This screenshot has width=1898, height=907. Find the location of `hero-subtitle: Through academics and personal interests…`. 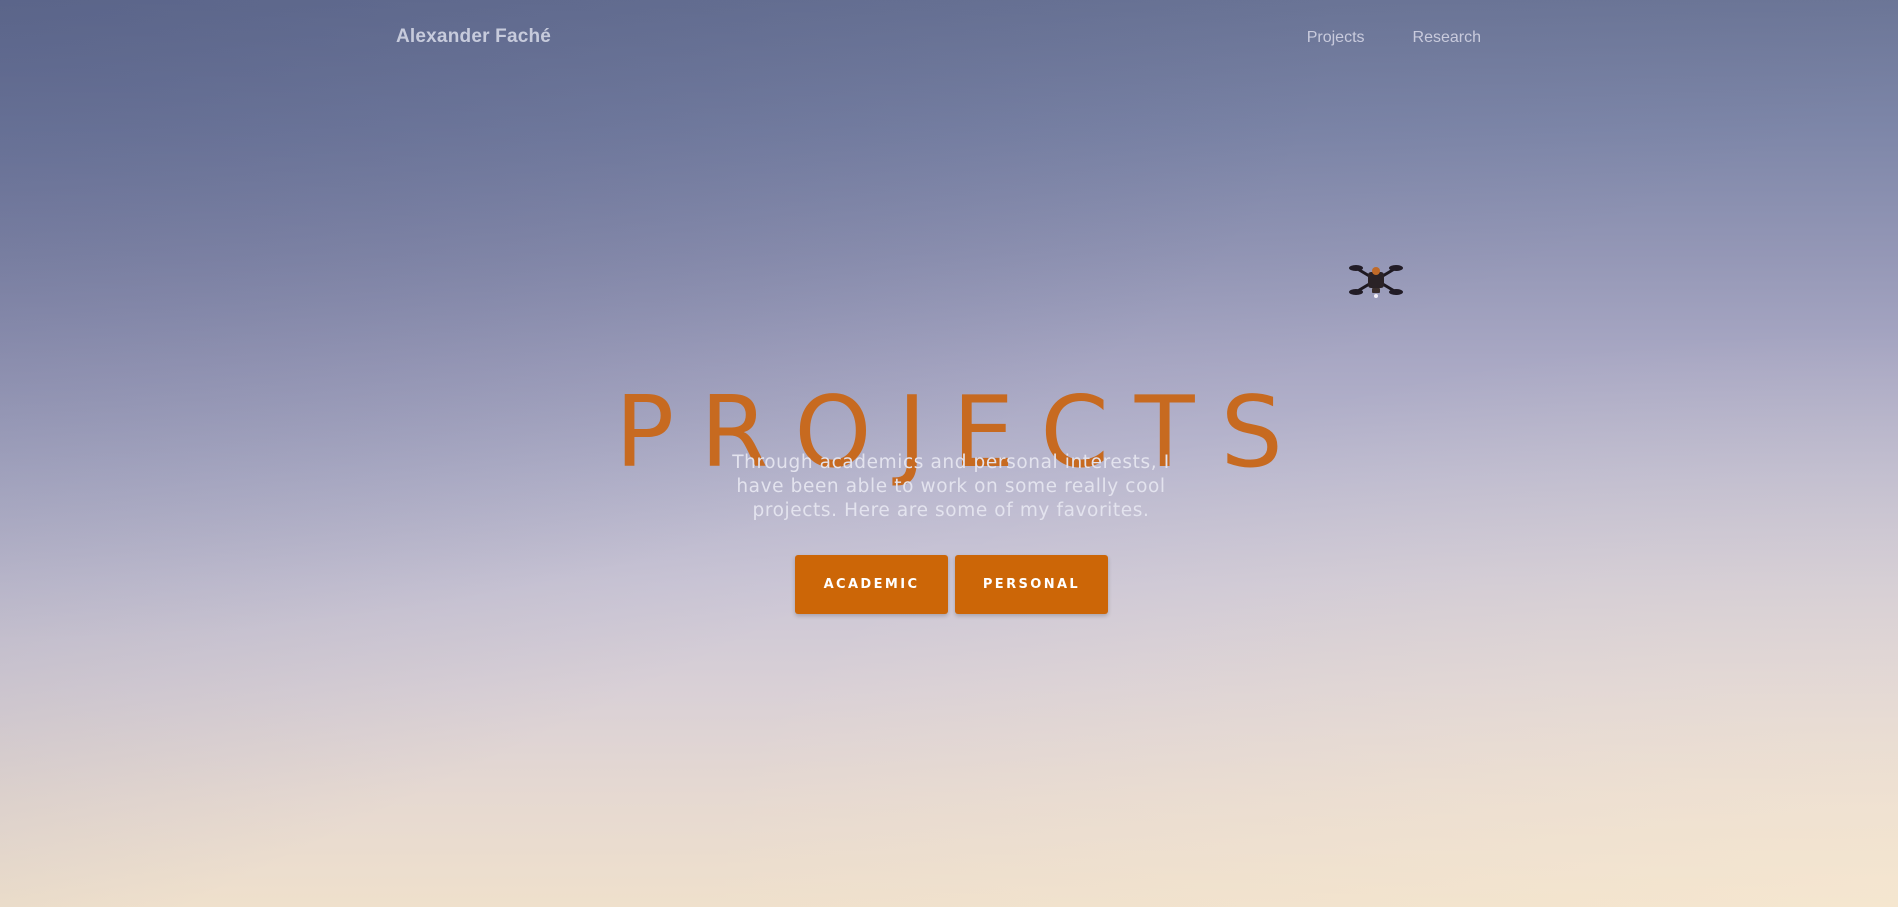

hero-subtitle: Through academics and personal interests… is located at coordinates (951, 486).